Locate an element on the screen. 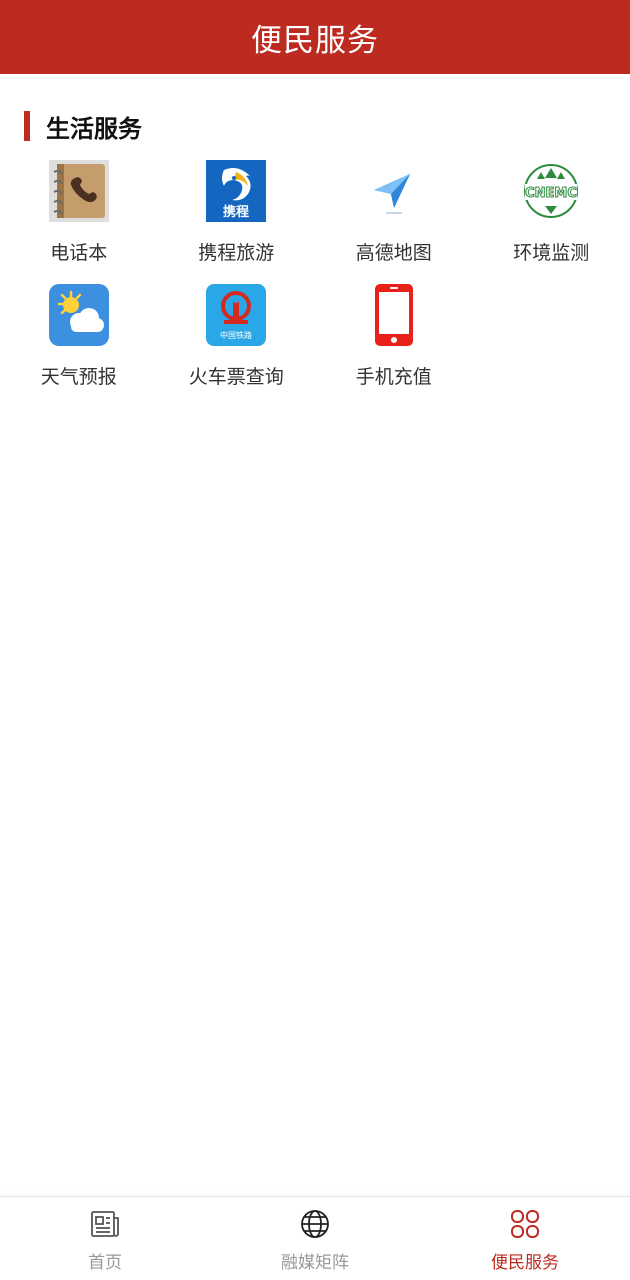 Image resolution: width=630 pixels, height=1280 pixels. tab-label: 便民服务 is located at coordinates (525, 1263).